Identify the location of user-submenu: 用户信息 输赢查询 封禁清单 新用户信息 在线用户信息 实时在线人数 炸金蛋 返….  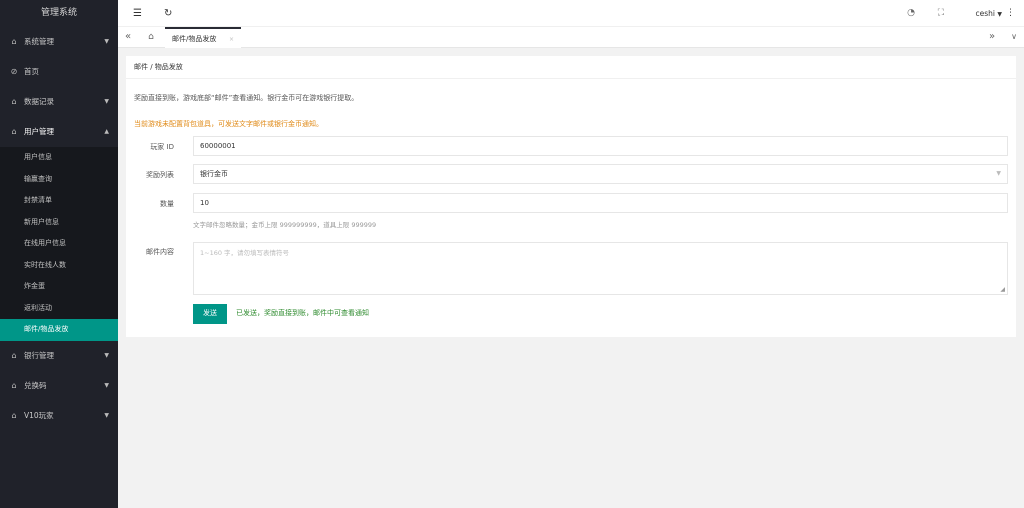
(59, 244).